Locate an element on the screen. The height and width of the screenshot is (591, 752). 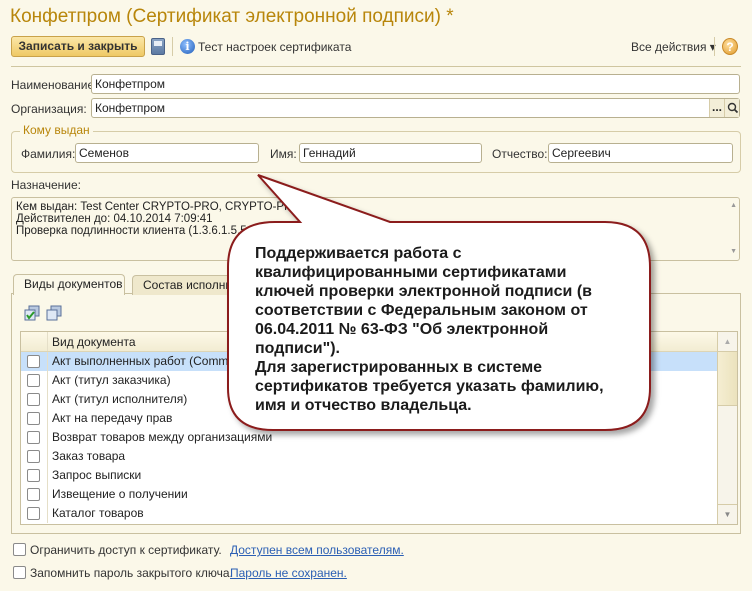
row-label: Возврат товаров между организациями is located at coordinates (162, 437).